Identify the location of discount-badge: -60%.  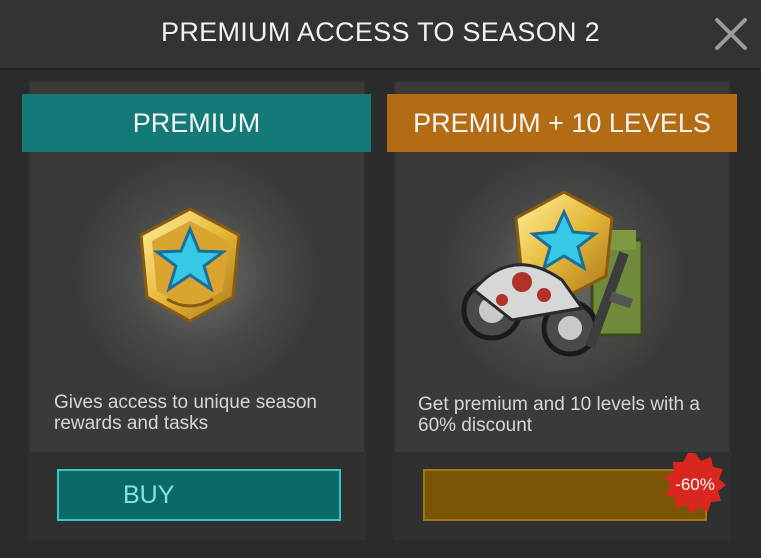
(695, 483).